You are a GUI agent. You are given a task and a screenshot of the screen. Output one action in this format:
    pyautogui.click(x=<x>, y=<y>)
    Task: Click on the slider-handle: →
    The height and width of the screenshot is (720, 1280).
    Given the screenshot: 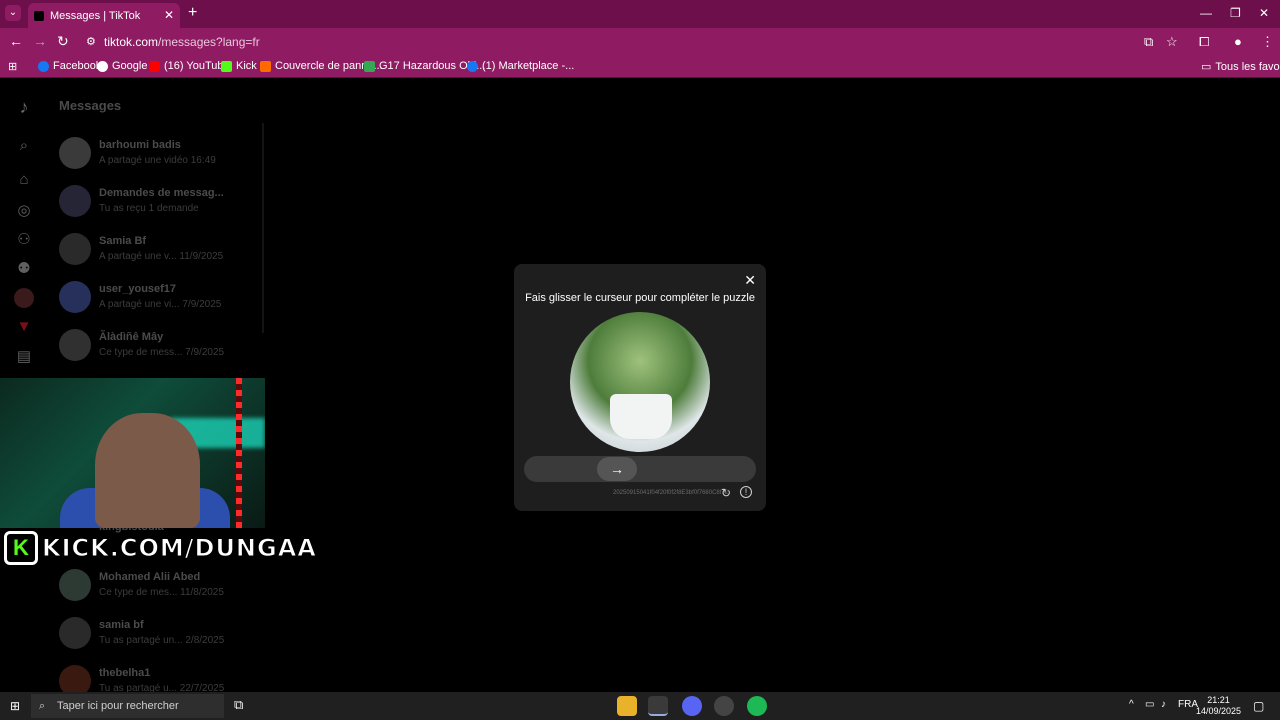 What is the action you would take?
    pyautogui.click(x=617, y=469)
    